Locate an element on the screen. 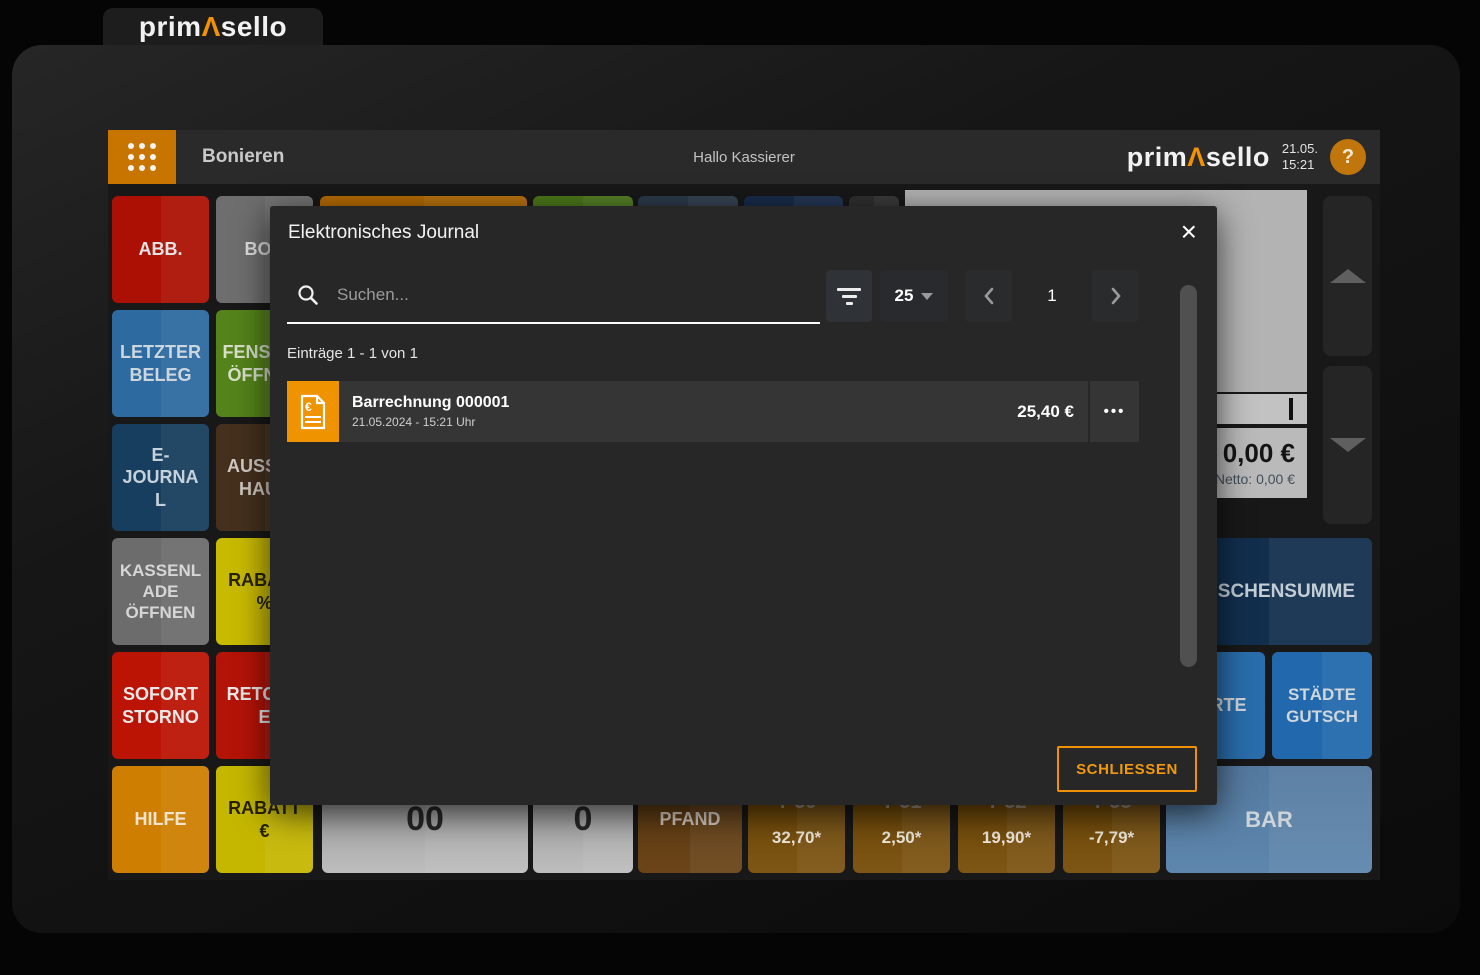 Image resolution: width=1480 pixels, height=975 pixels. netto-amount: Netto: 0,00 € is located at coordinates (1254, 478).